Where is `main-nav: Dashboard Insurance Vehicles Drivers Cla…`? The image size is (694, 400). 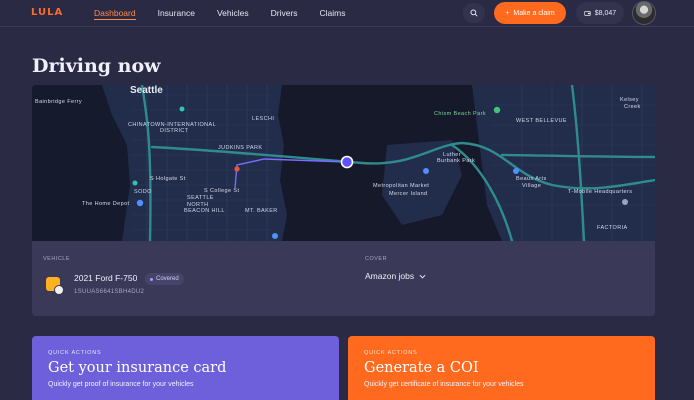
main-nav: Dashboard Insurance Vehicles Drivers Cla… is located at coordinates (231, 14).